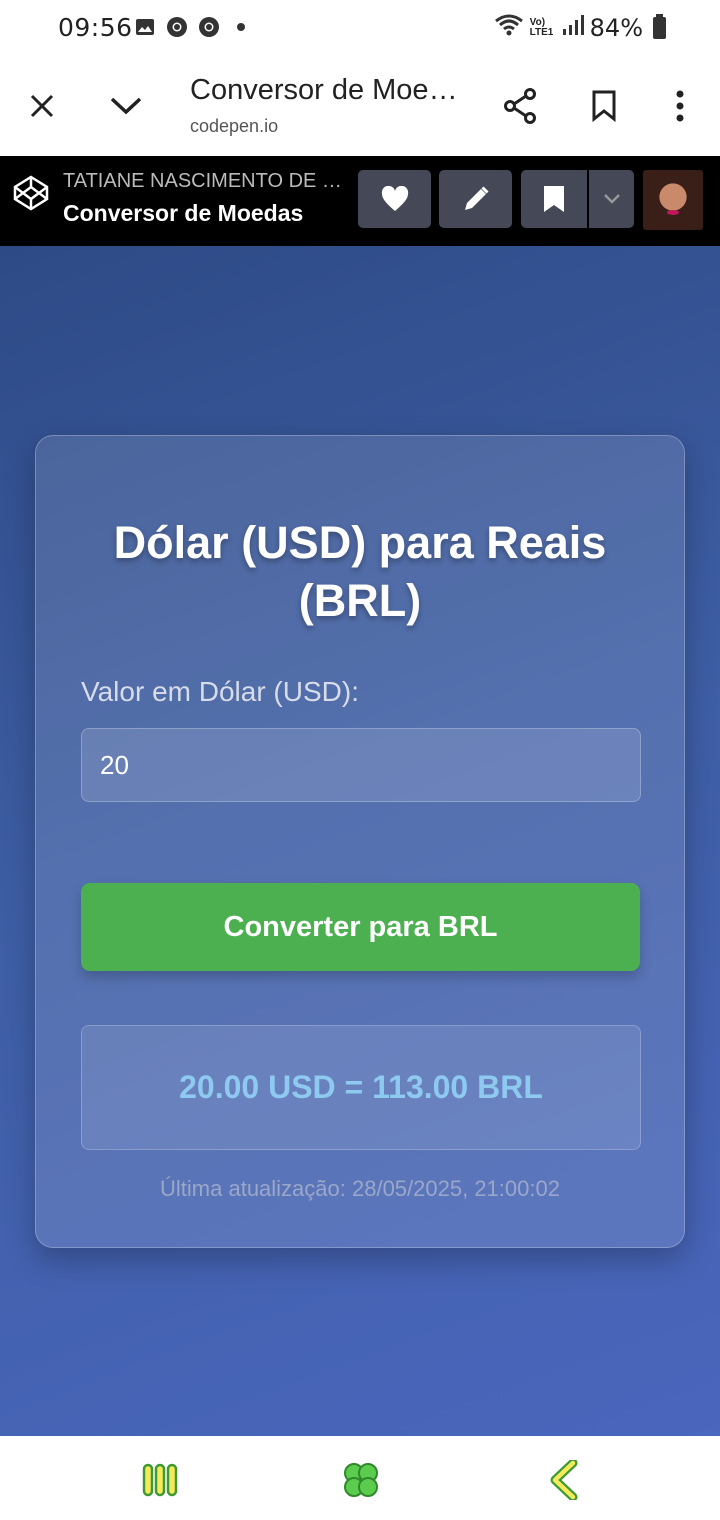 This screenshot has height=1520, width=720. I want to click on avatar, so click(673, 200).